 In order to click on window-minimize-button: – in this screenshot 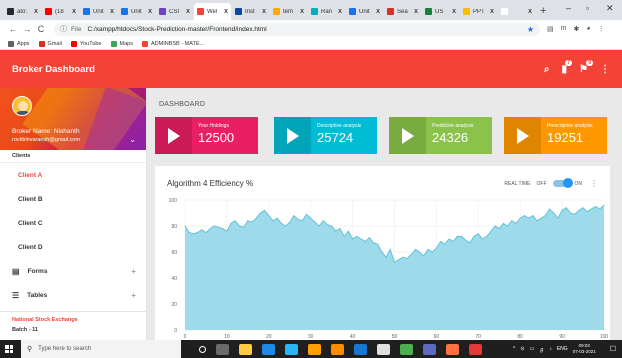, I will do `click(568, 8)`.